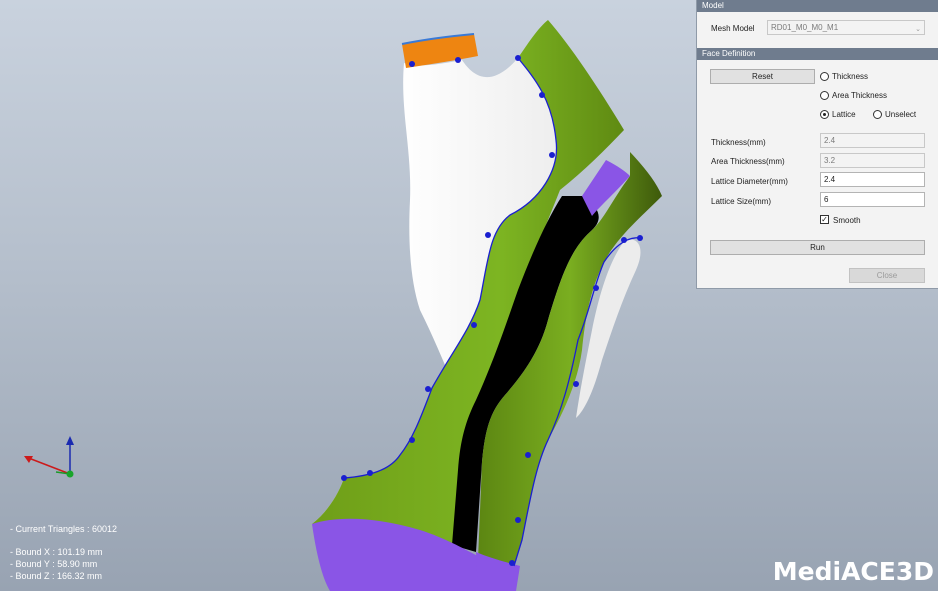  Describe the element at coordinates (853, 571) in the screenshot. I see `mediace3d-logo: MediACE3D` at that location.